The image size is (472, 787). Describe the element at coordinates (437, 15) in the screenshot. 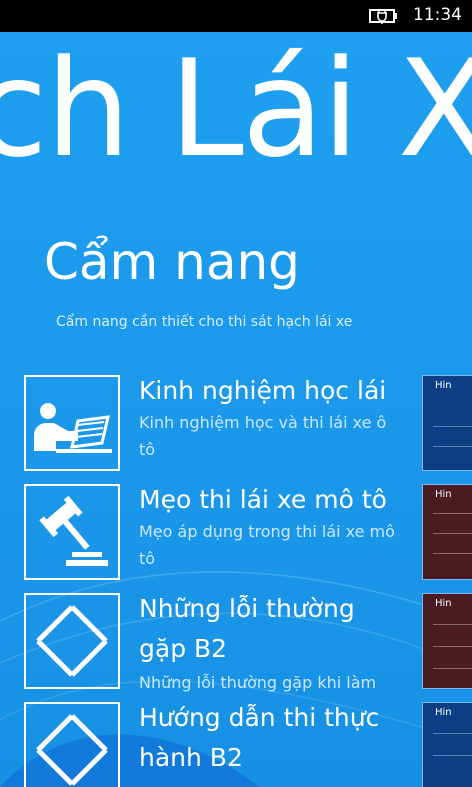

I see `clock: 11:34` at that location.